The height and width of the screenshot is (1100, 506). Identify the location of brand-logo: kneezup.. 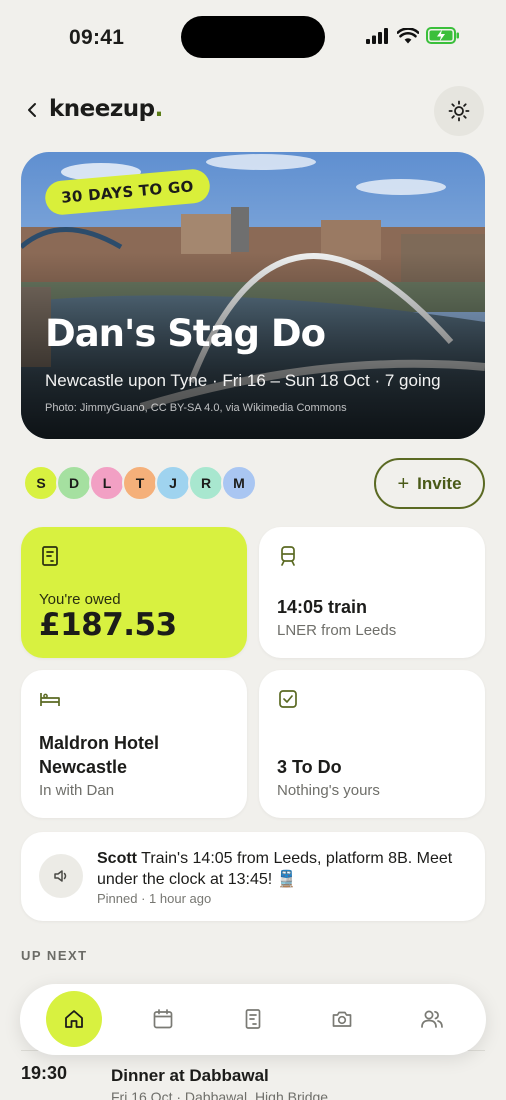
(106, 109).